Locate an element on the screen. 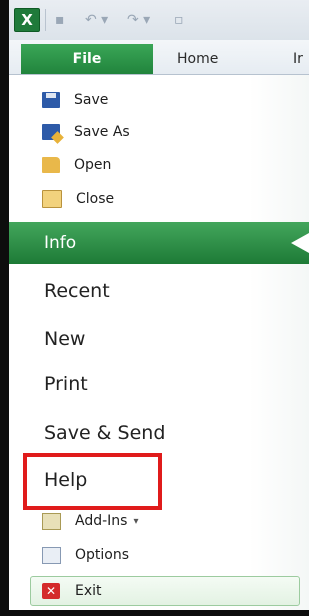 Image resolution: width=320 pixels, height=616 pixels. close-command: Close is located at coordinates (78, 199).